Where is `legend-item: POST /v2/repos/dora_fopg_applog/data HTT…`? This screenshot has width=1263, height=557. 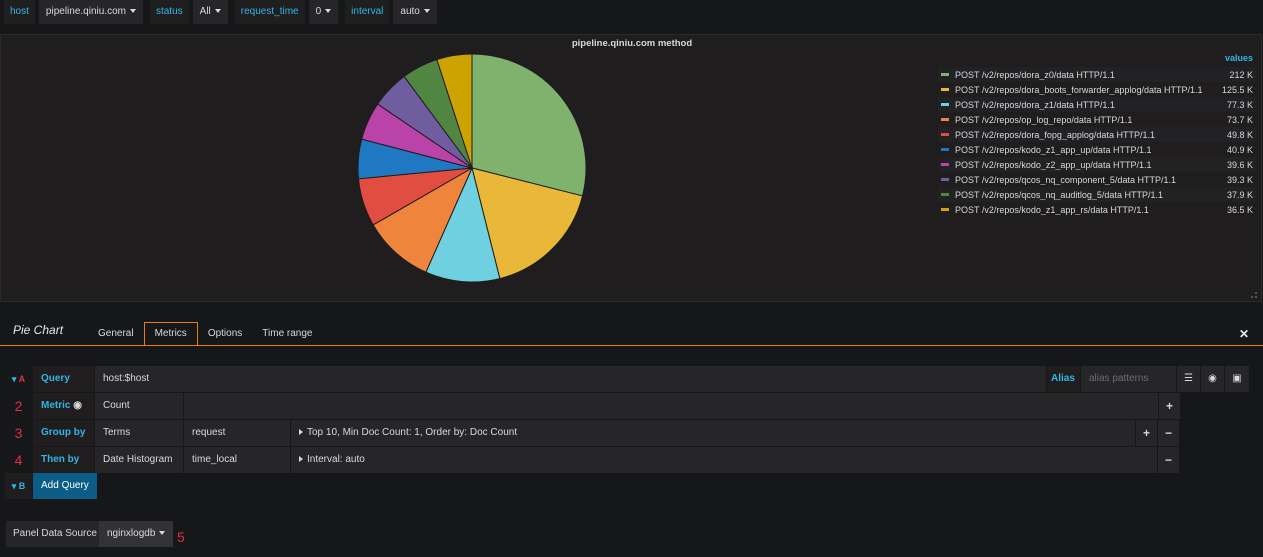
legend-item: POST /v2/repos/dora_fopg_applog/data HTT… is located at coordinates (1097, 134).